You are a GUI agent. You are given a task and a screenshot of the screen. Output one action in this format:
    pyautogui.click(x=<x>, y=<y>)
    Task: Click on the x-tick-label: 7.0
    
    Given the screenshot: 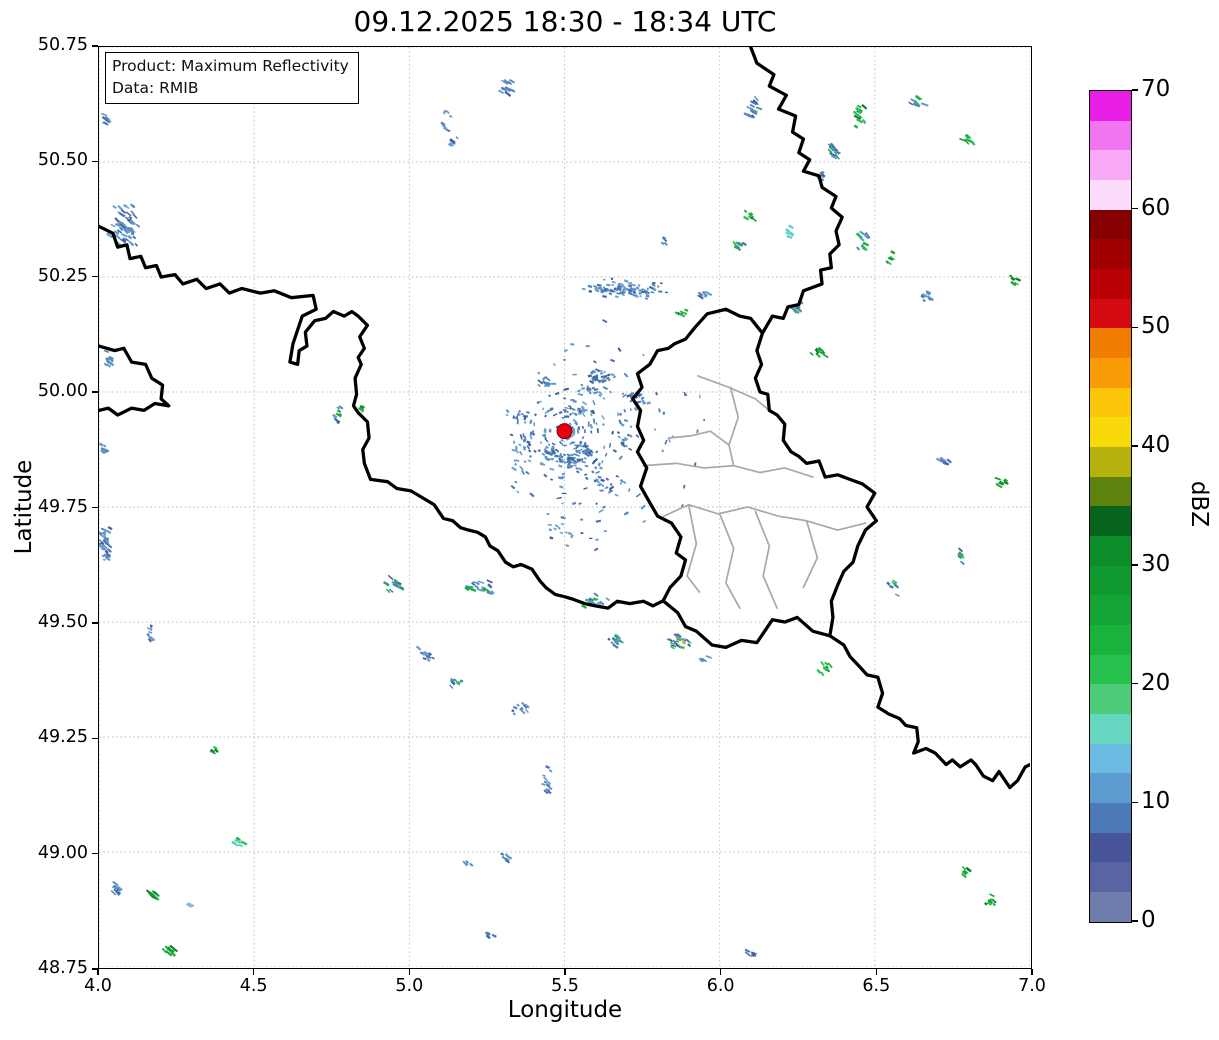 What is the action you would take?
    pyautogui.click(x=1032, y=986)
    